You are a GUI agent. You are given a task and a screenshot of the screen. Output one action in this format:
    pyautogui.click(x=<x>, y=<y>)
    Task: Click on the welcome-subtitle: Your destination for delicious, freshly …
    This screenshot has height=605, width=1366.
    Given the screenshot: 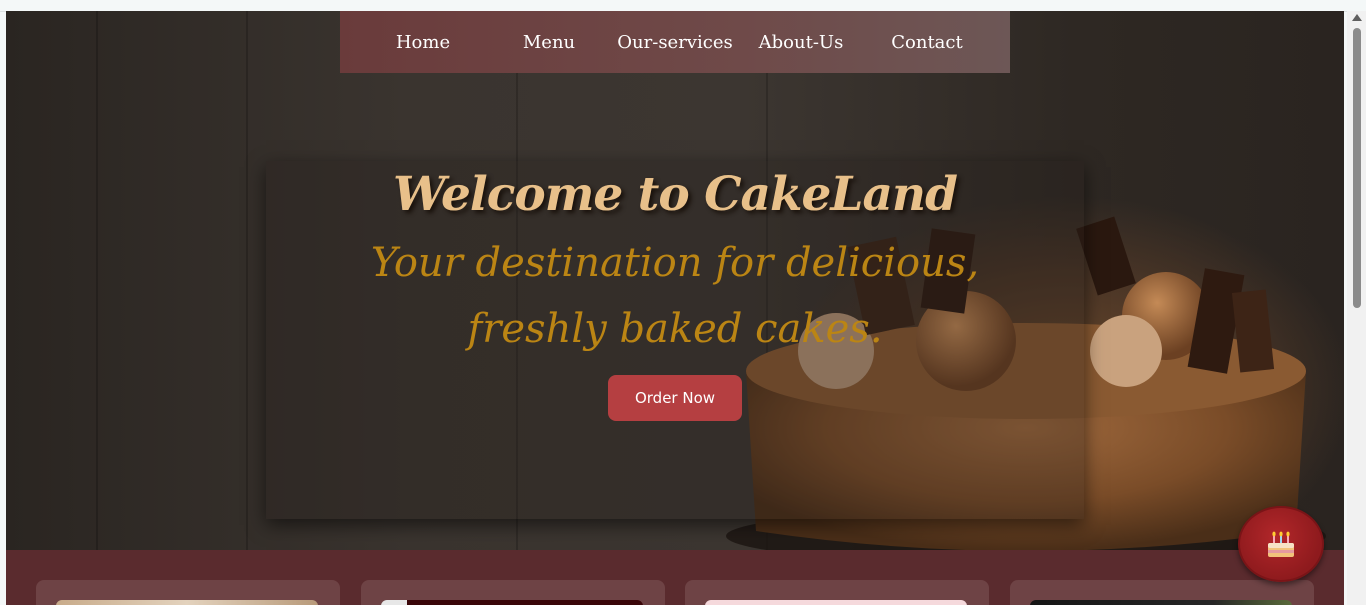 What is the action you would take?
    pyautogui.click(x=675, y=296)
    